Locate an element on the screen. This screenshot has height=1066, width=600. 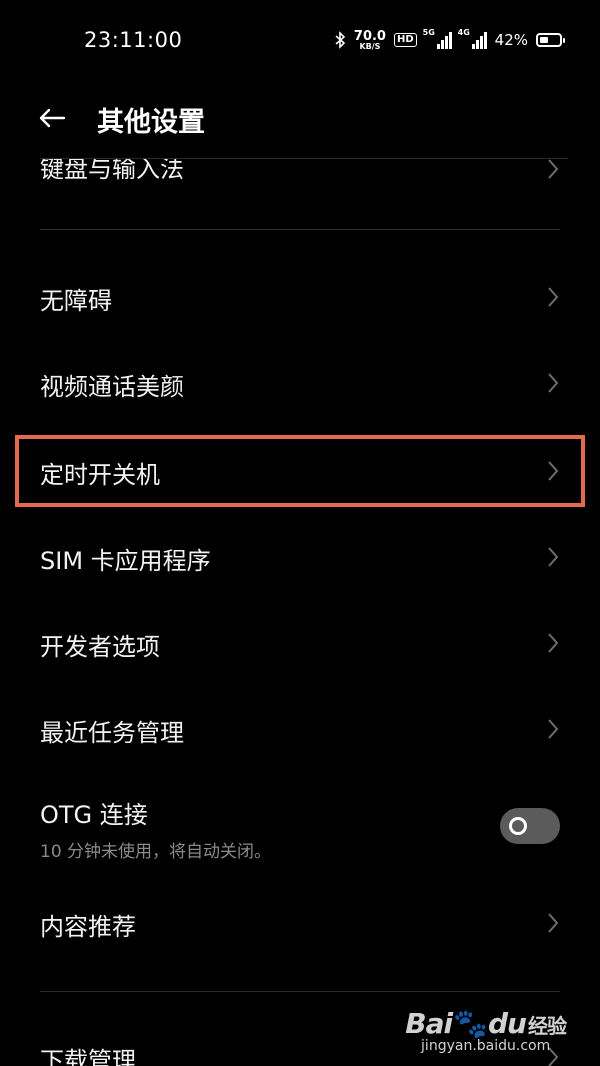
list-item-video-beauty: 视频通话美颜 is located at coordinates (300, 383).